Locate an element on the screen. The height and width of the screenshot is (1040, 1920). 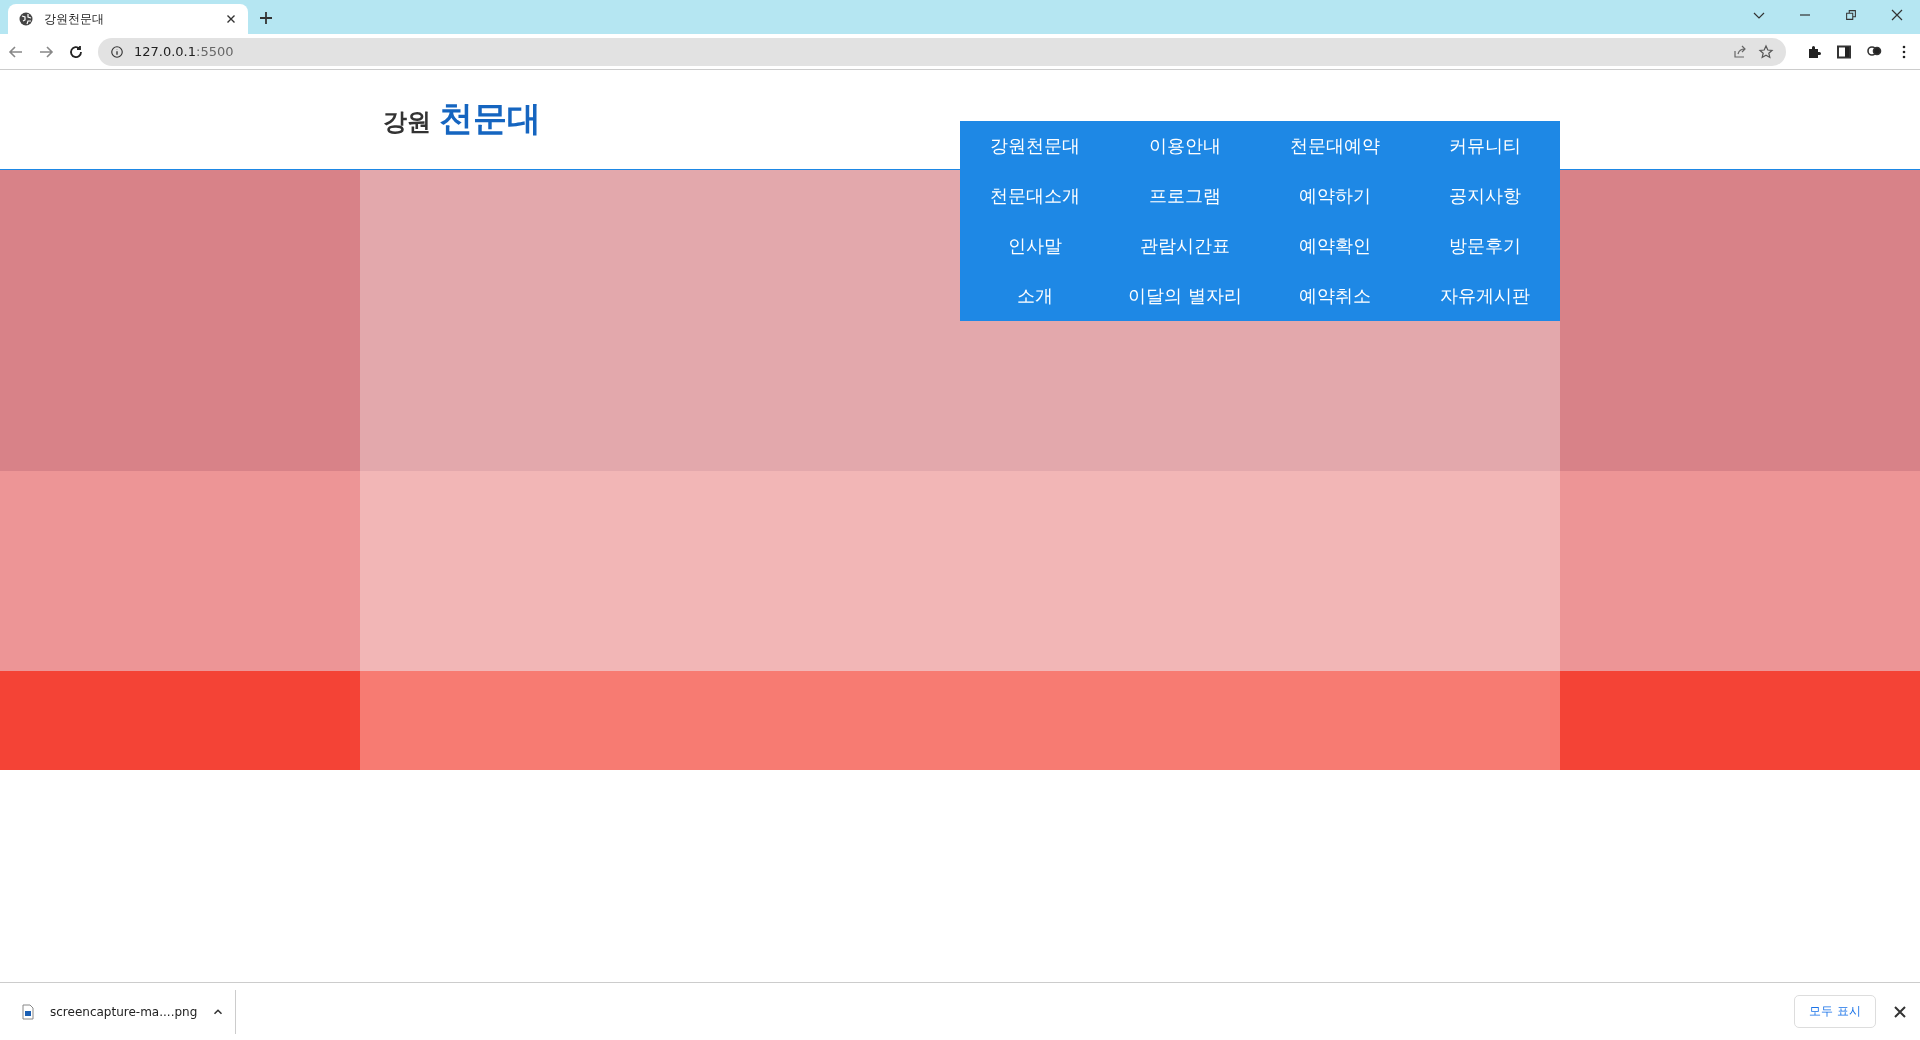
restore-icon is located at coordinates (1851, 15).